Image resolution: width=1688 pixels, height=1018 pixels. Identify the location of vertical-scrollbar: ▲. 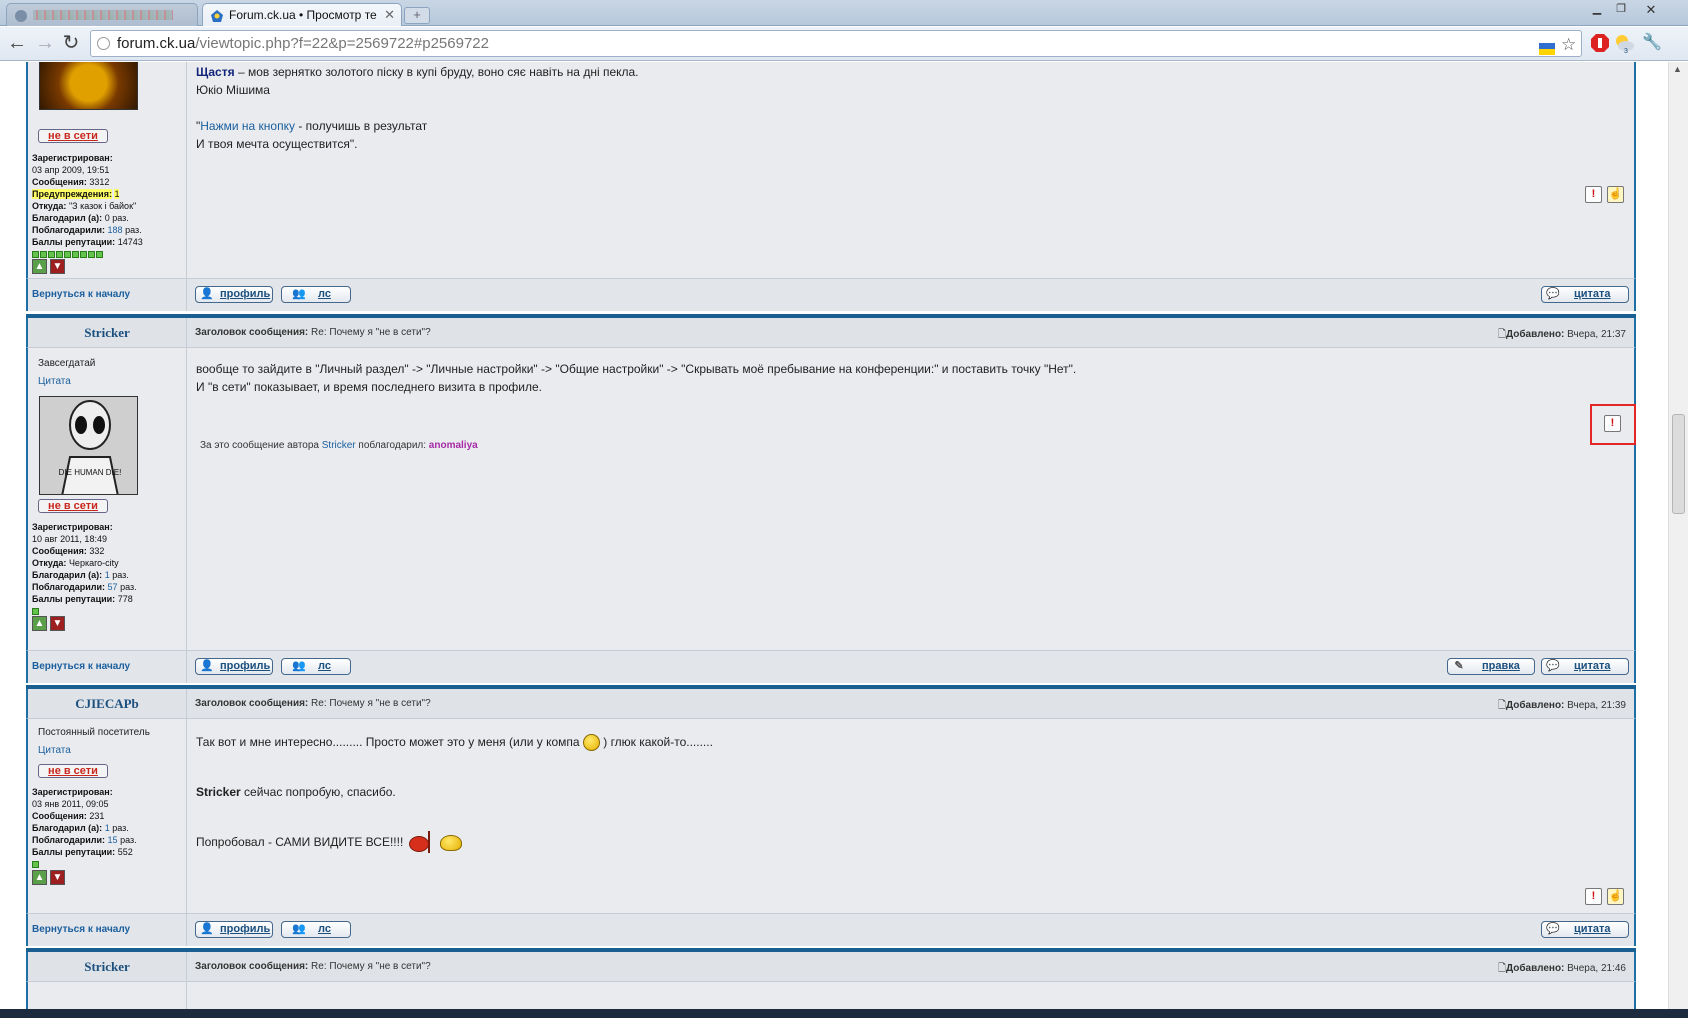
(1678, 535).